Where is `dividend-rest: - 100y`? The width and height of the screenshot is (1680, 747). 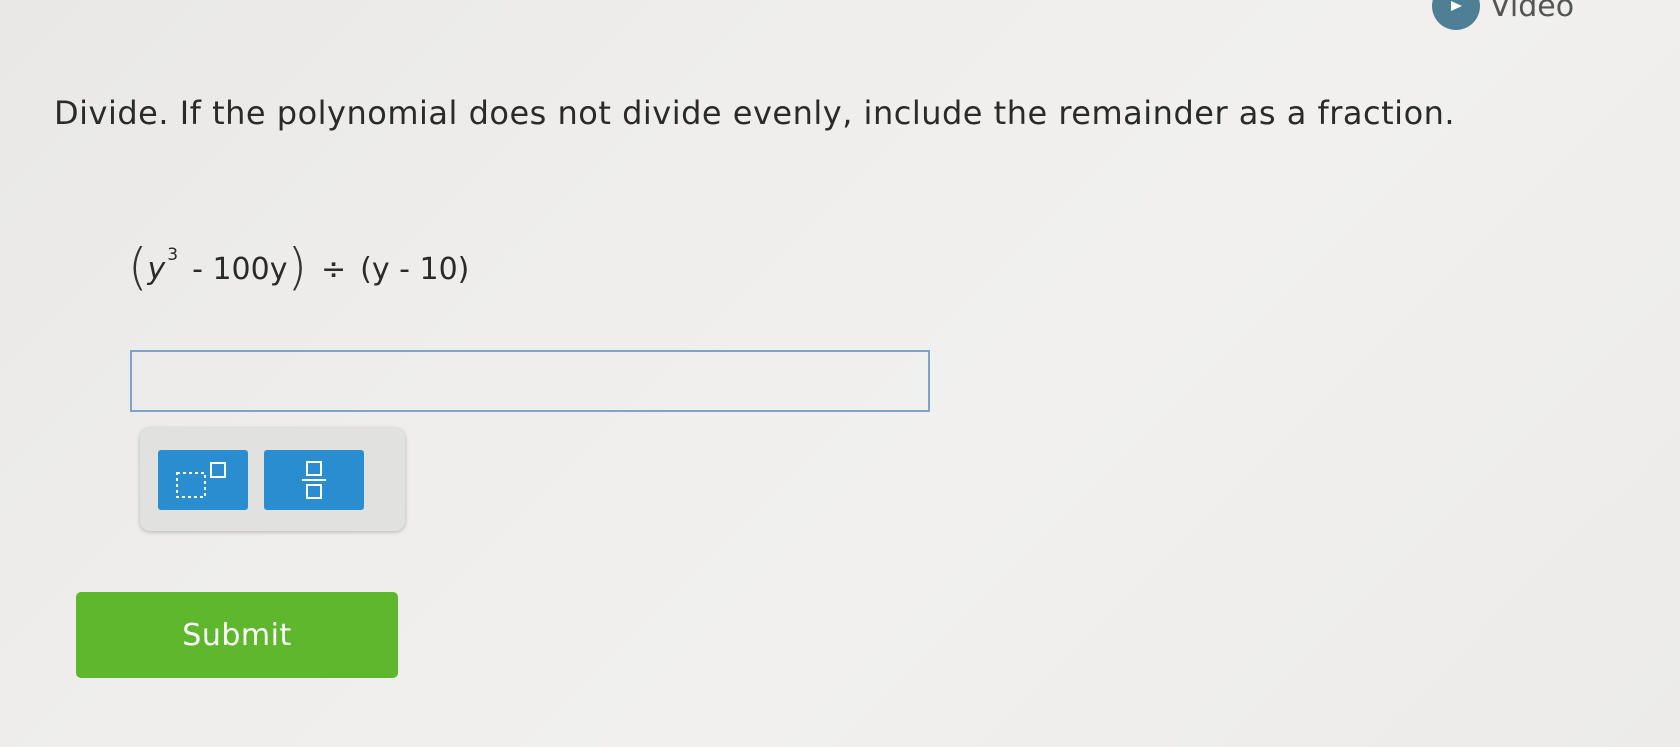
dividend-rest: - 100y is located at coordinates (240, 269).